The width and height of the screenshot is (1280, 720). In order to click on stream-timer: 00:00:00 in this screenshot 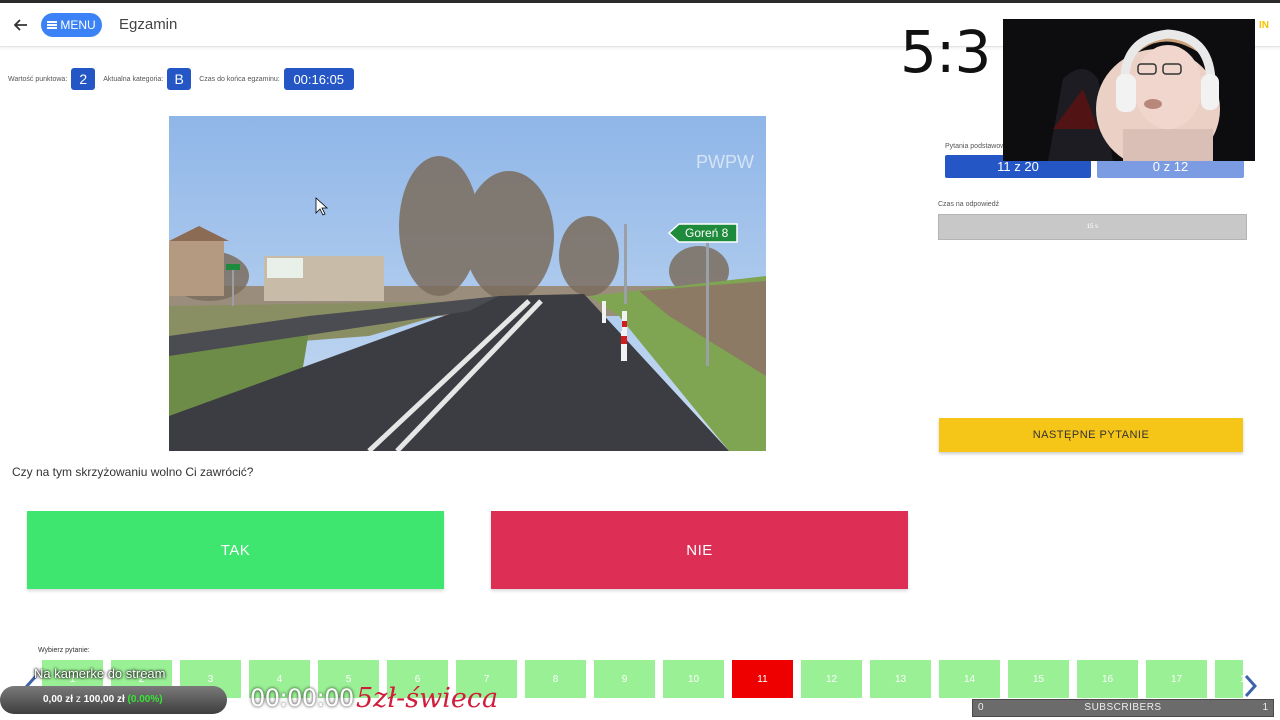, I will do `click(302, 698)`.